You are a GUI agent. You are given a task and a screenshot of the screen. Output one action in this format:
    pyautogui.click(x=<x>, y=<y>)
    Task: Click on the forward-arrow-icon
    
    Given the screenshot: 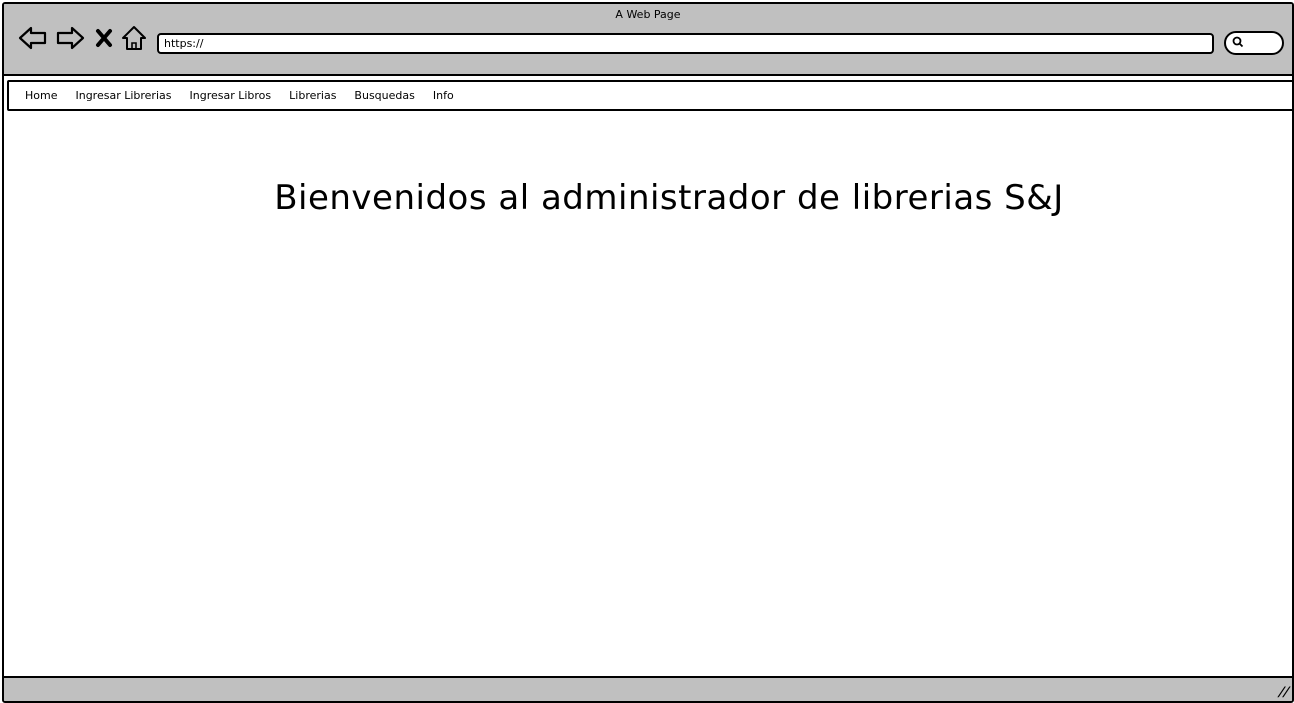 What is the action you would take?
    pyautogui.click(x=70, y=38)
    